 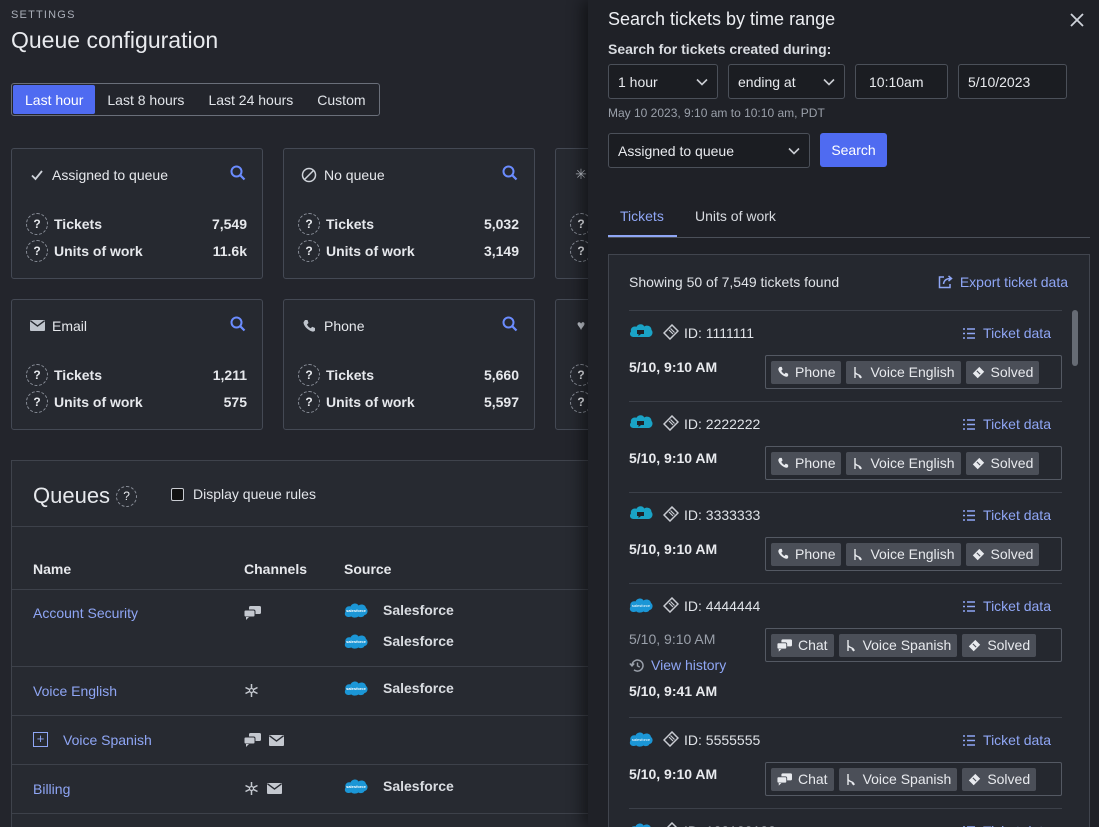 What do you see at coordinates (642, 216) in the screenshot?
I see `tab-tickets: Tickets` at bounding box center [642, 216].